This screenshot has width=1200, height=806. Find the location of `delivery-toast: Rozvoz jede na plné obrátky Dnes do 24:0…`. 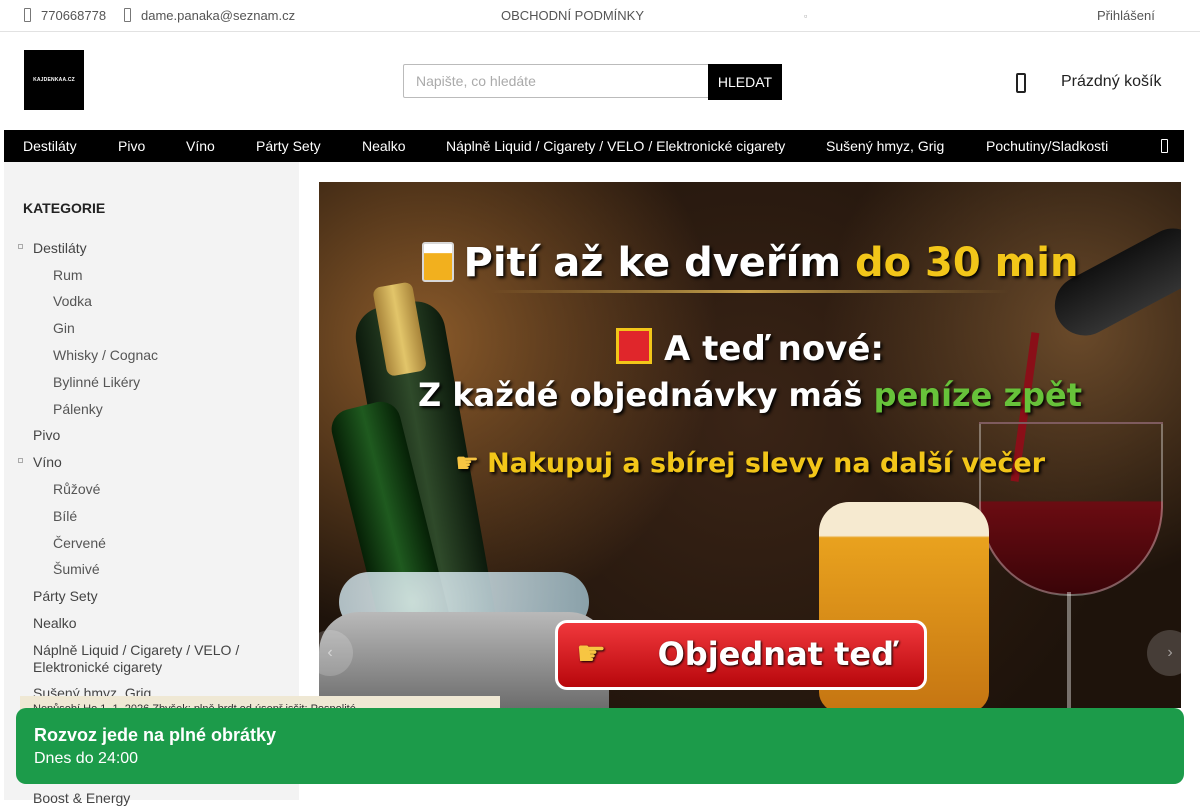

delivery-toast: Rozvoz jede na plné obrátky Dnes do 24:0… is located at coordinates (600, 746).